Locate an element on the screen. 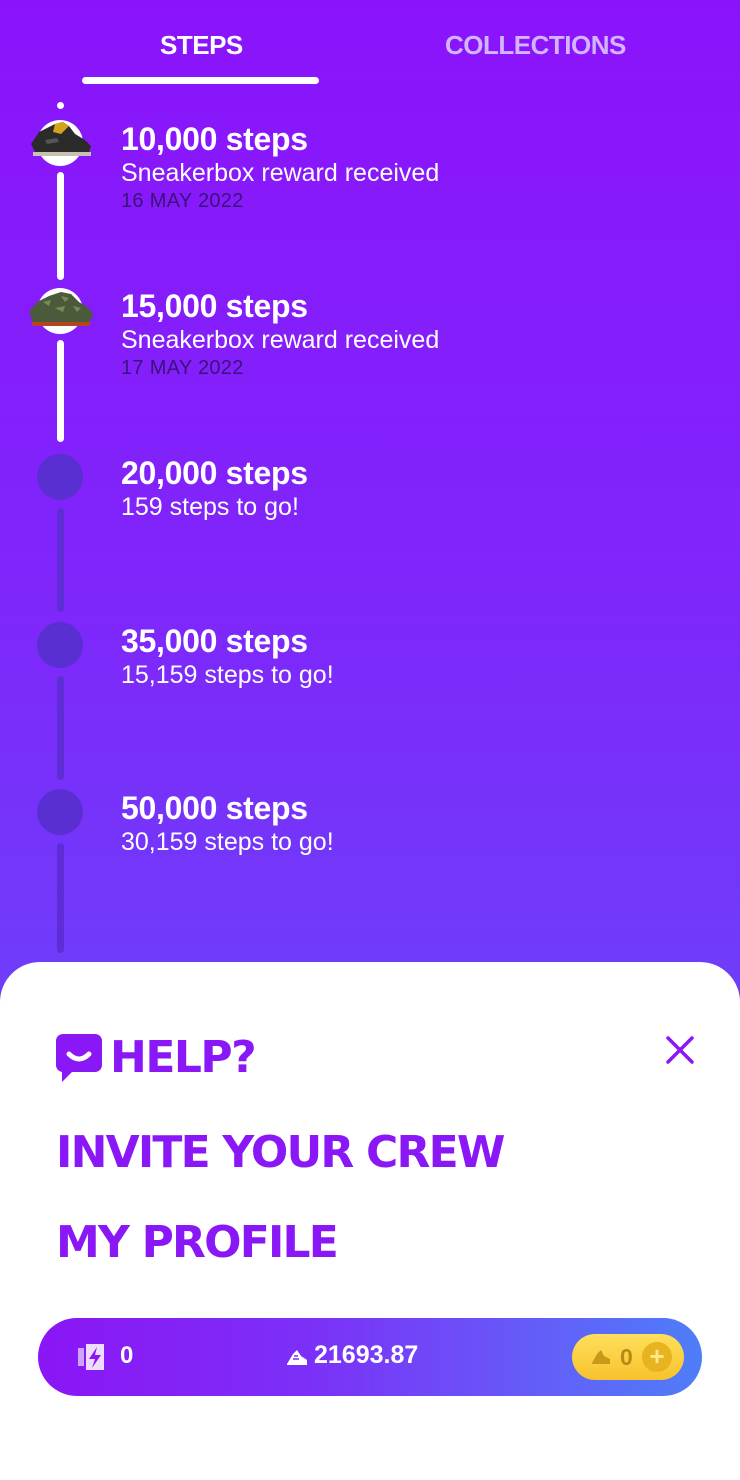 Image resolution: width=740 pixels, height=1480 pixels. token-balance: 21693.87 is located at coordinates (366, 1355).